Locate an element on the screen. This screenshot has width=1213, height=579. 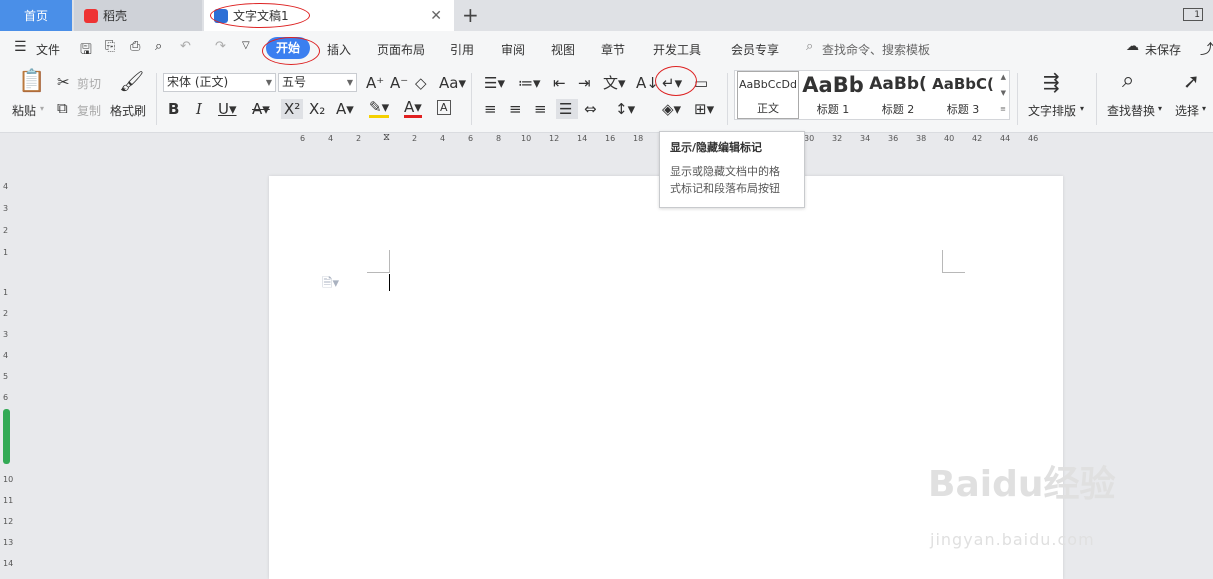
cut-icon: ✂ is located at coordinates (63, 82).